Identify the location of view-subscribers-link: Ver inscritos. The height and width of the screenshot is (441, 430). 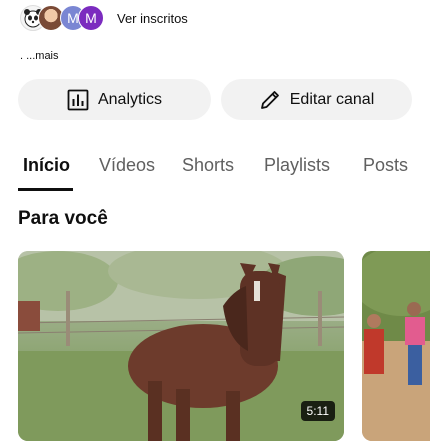
(152, 18).